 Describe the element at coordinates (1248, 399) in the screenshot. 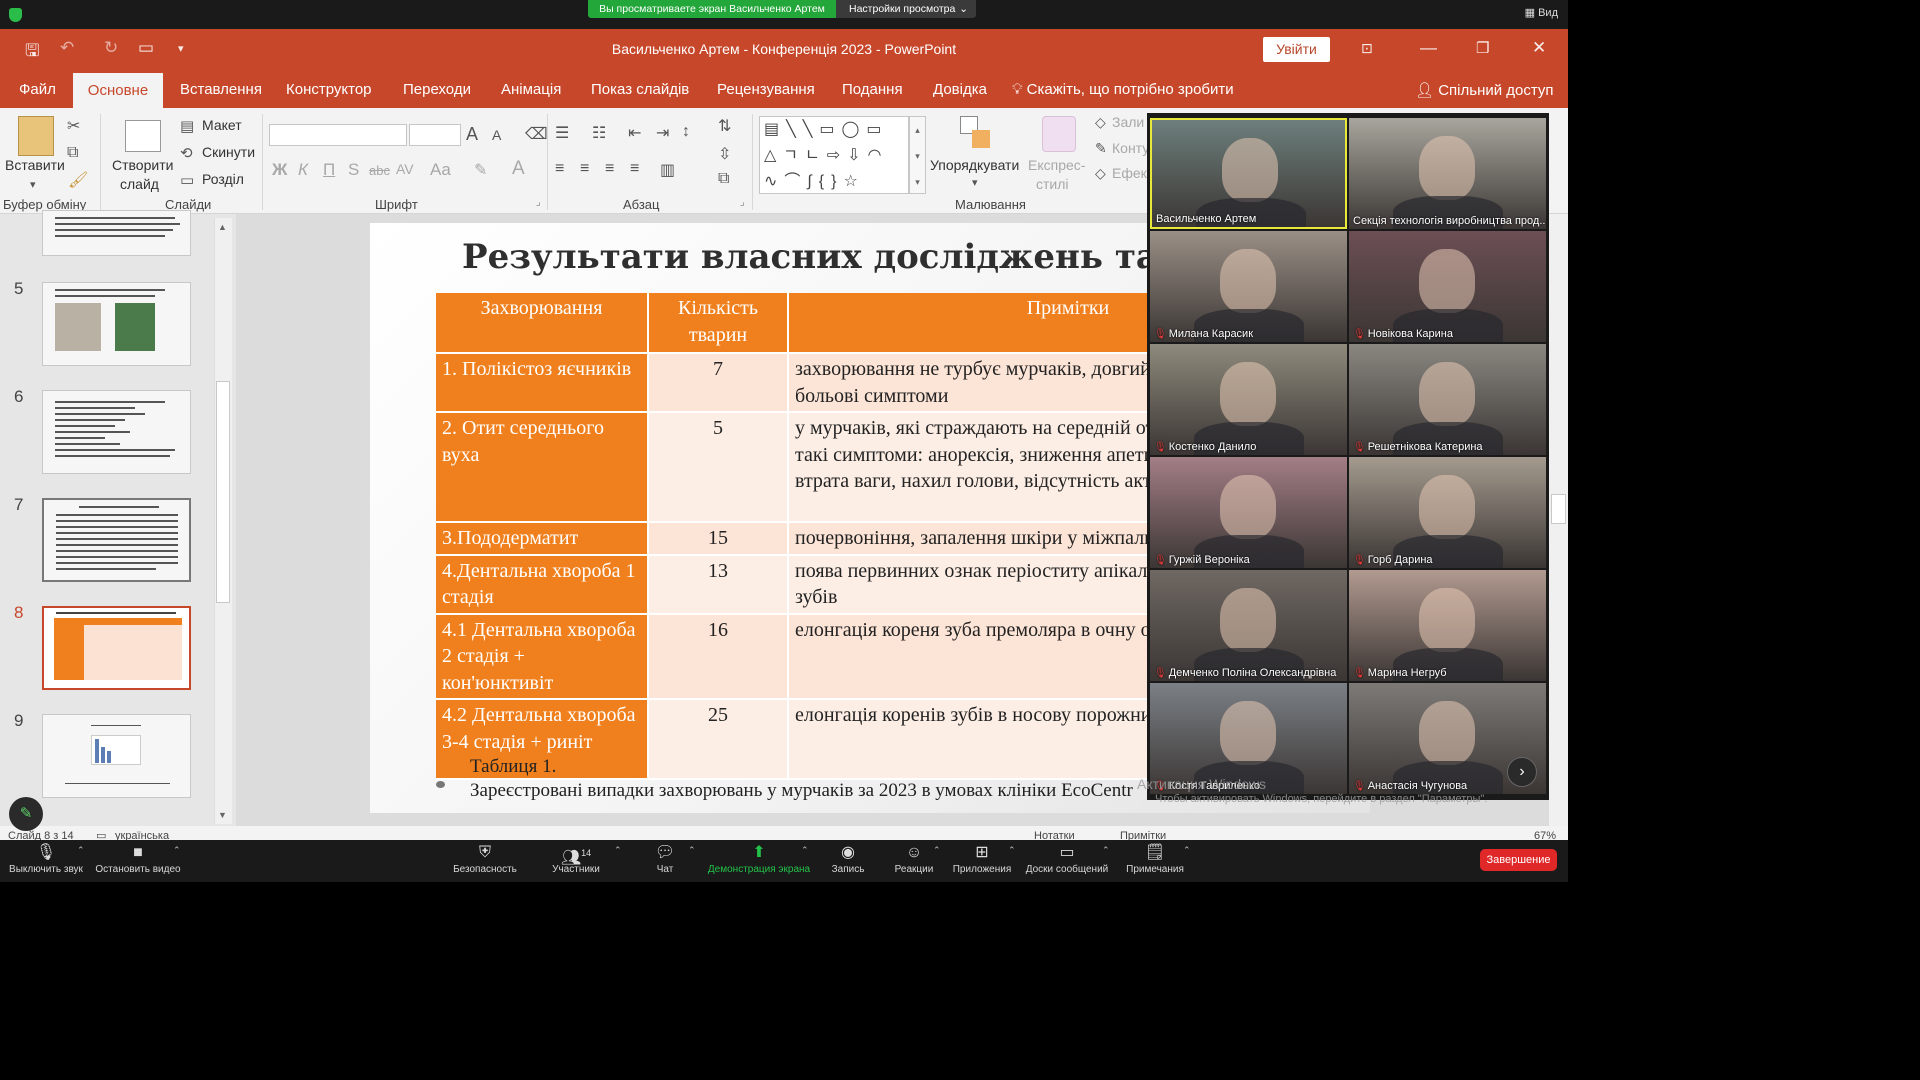

I see `participant-tile: 🎙︎ Костенко Данило` at that location.